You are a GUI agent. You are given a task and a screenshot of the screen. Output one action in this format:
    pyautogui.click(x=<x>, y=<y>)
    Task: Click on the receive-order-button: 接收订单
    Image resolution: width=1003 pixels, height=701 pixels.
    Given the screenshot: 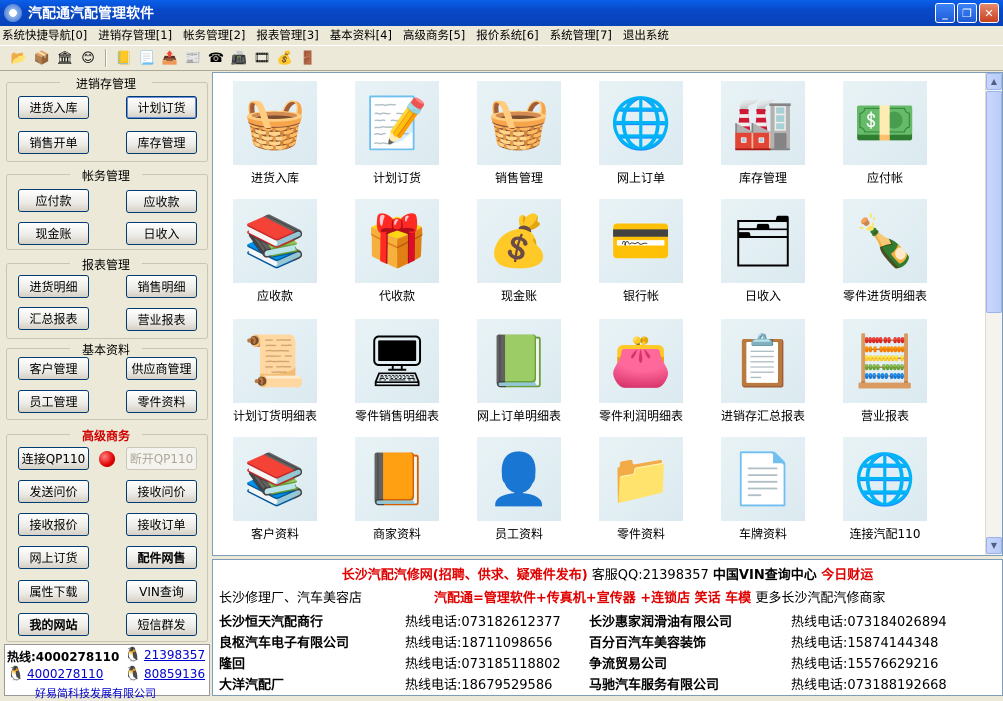 What is the action you would take?
    pyautogui.click(x=161, y=524)
    